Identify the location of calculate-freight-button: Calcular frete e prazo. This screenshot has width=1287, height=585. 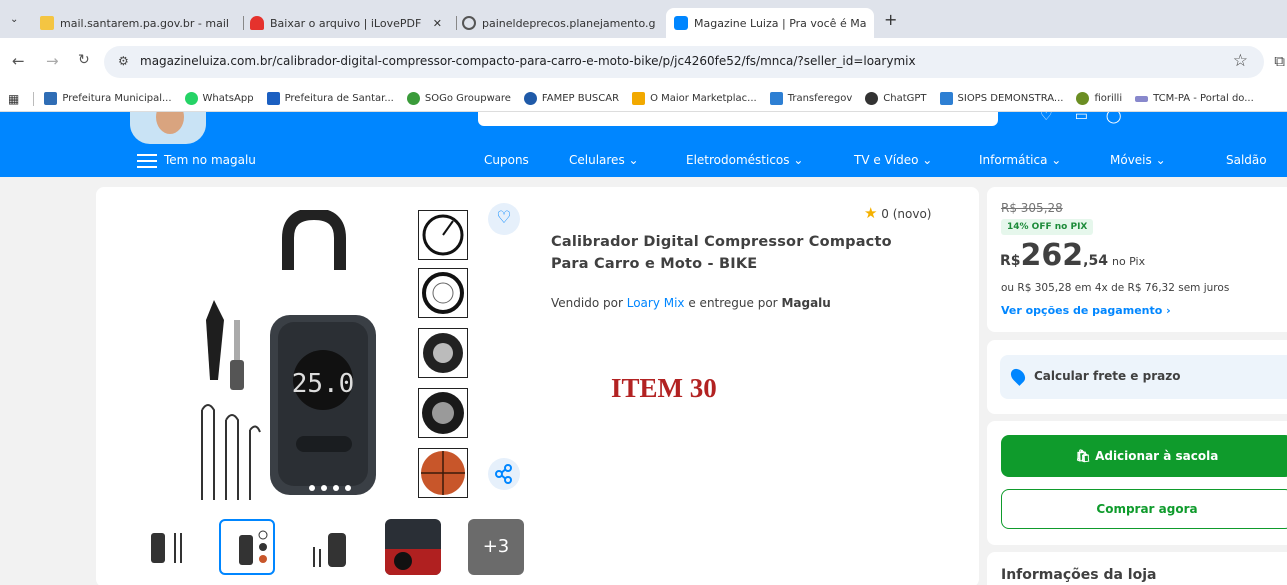
(1143, 377).